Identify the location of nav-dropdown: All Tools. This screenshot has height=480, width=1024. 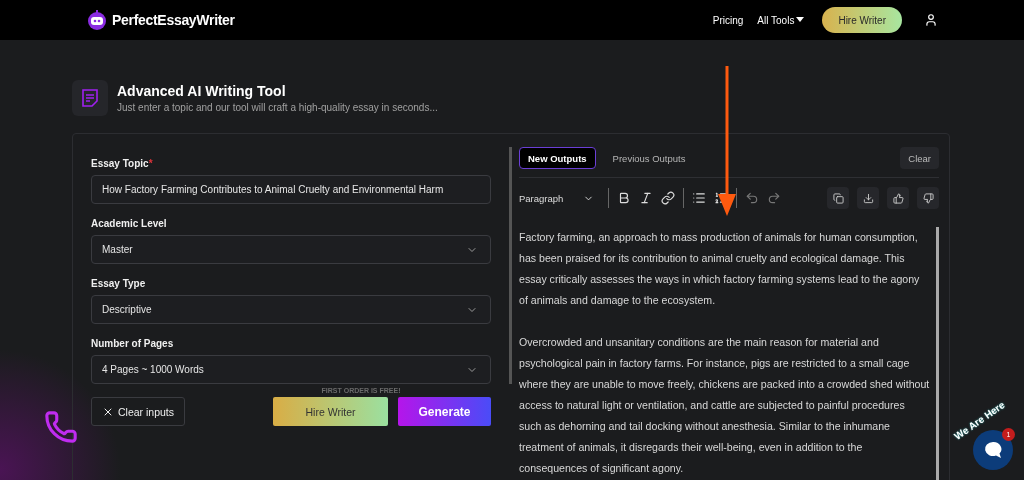
(781, 20).